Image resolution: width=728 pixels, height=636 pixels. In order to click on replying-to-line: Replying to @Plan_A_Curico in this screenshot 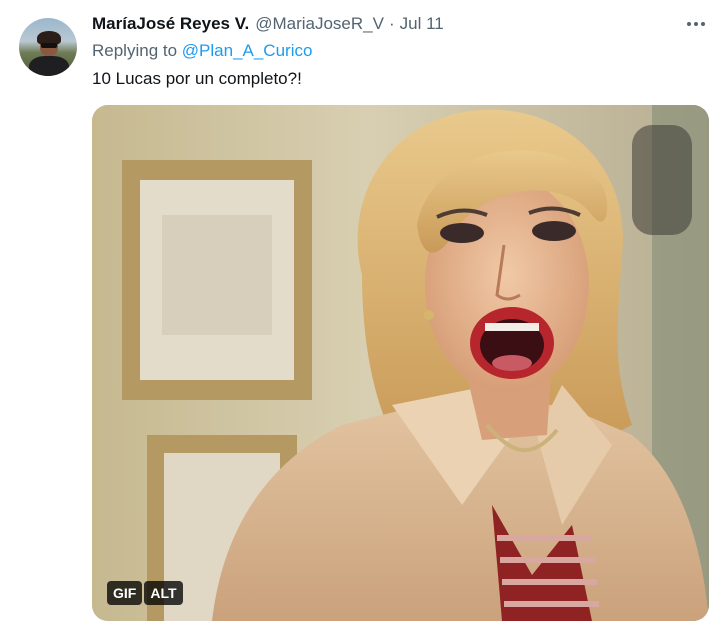, I will do `click(202, 51)`.